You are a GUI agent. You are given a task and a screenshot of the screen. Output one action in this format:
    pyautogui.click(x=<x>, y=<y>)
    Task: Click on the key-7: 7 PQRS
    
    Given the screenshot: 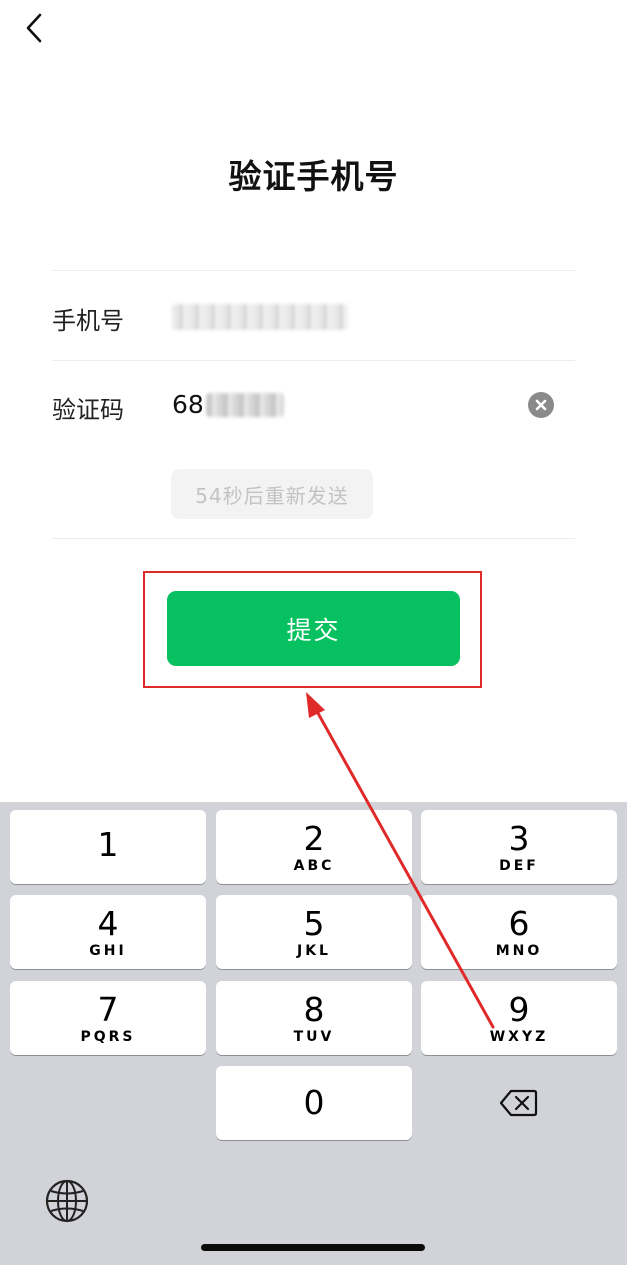 What is the action you would take?
    pyautogui.click(x=108, y=1018)
    